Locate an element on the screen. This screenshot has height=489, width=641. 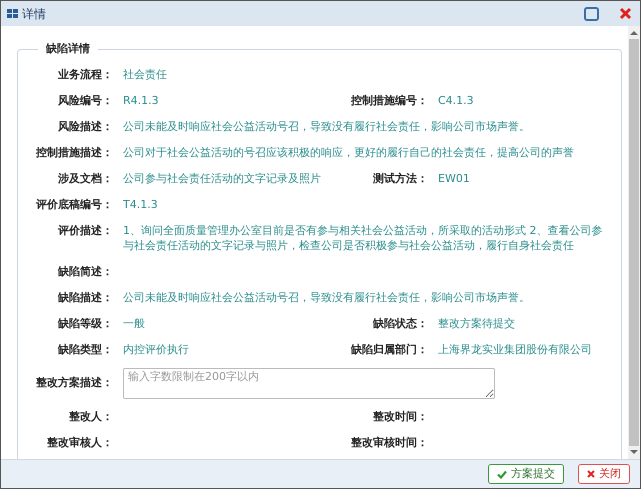
field-value: 公司对于社会公益活动的号召应该积极的响应，更好的履行自己的社会责任，提高公司的声誉 is located at coordinates (349, 152).